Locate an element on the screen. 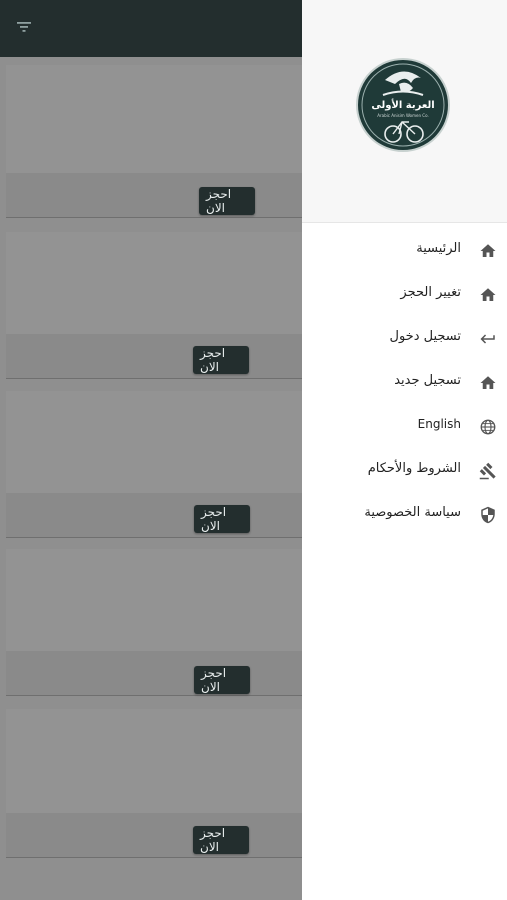 The height and width of the screenshot is (900, 507). logo-title: العربة الأولى is located at coordinates (402, 104).